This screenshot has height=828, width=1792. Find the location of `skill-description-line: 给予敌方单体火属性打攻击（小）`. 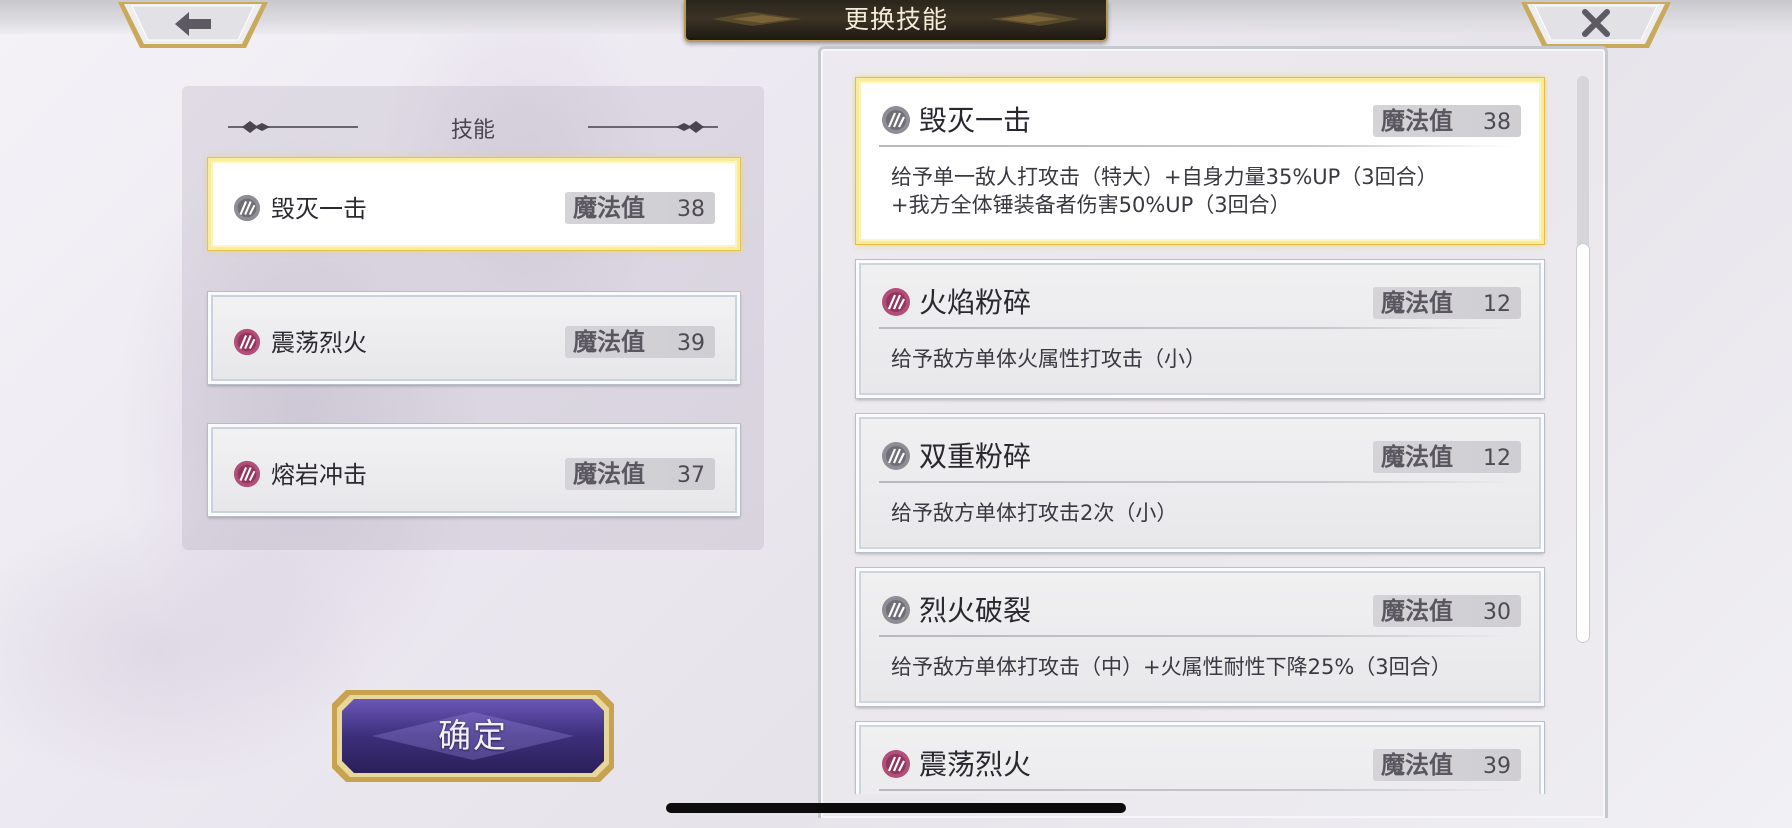

skill-description-line: 给予敌方单体火属性打攻击（小） is located at coordinates (1048, 359).